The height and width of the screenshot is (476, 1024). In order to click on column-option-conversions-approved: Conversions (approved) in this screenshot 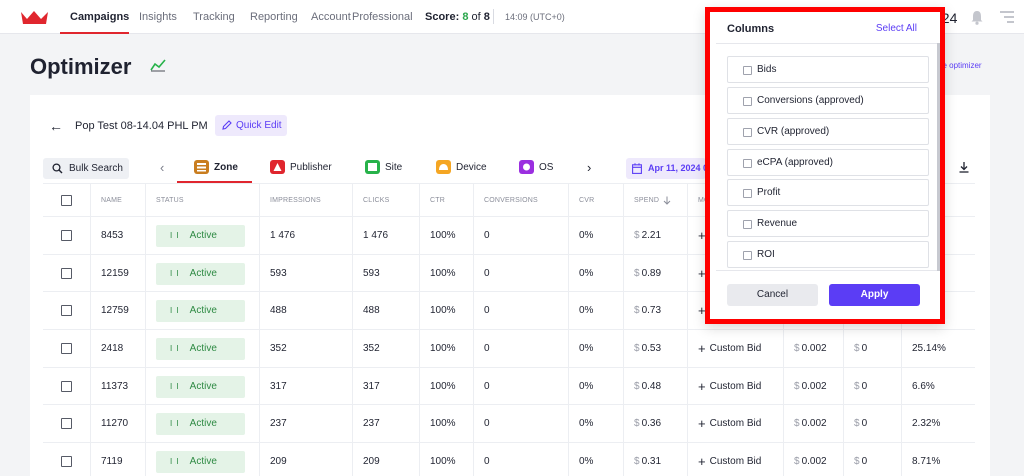, I will do `click(828, 100)`.